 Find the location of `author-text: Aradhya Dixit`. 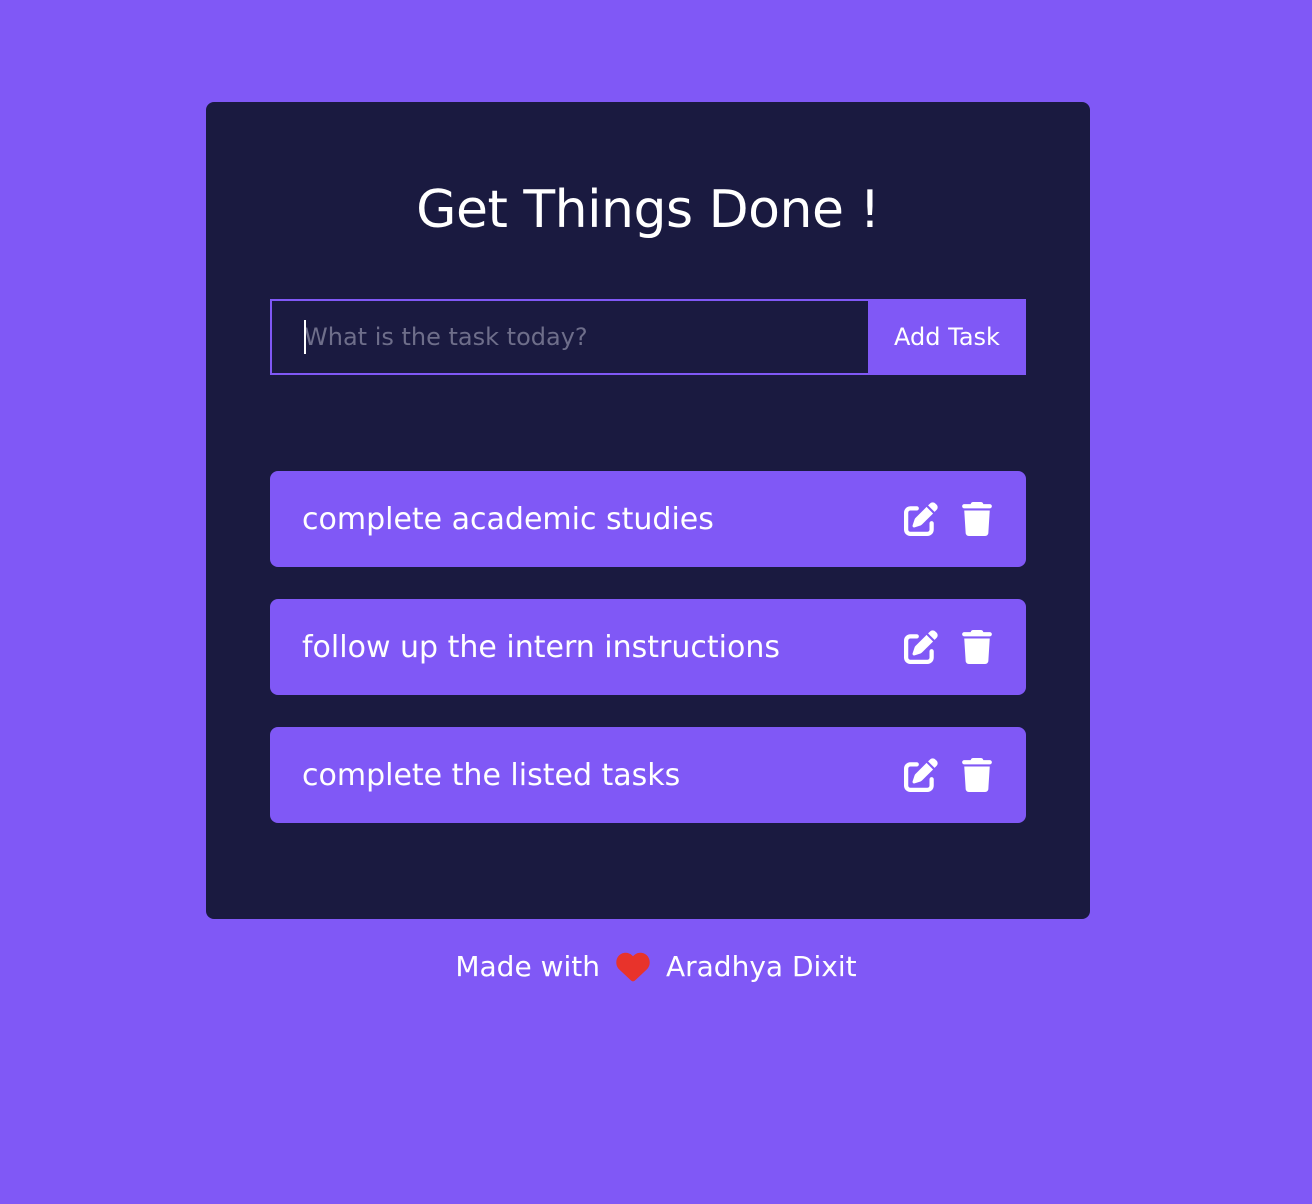

author-text: Aradhya Dixit is located at coordinates (761, 966).